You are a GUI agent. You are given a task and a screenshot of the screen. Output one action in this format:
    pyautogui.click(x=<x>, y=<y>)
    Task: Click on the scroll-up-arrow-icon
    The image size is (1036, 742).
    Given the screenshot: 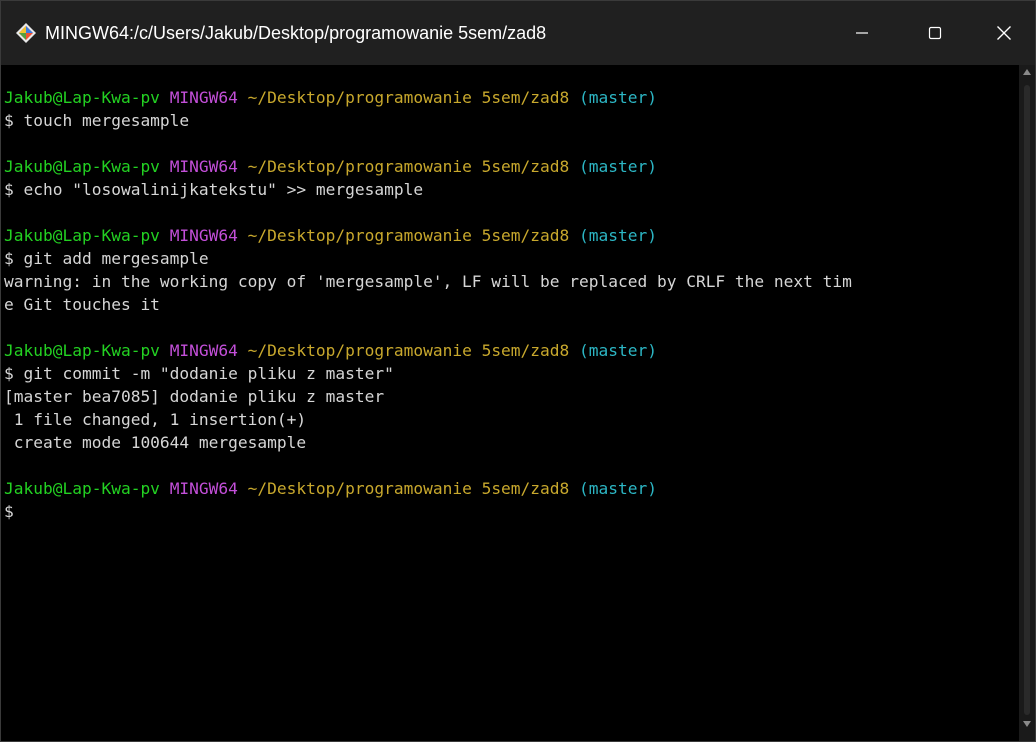 What is the action you would take?
    pyautogui.click(x=1027, y=72)
    